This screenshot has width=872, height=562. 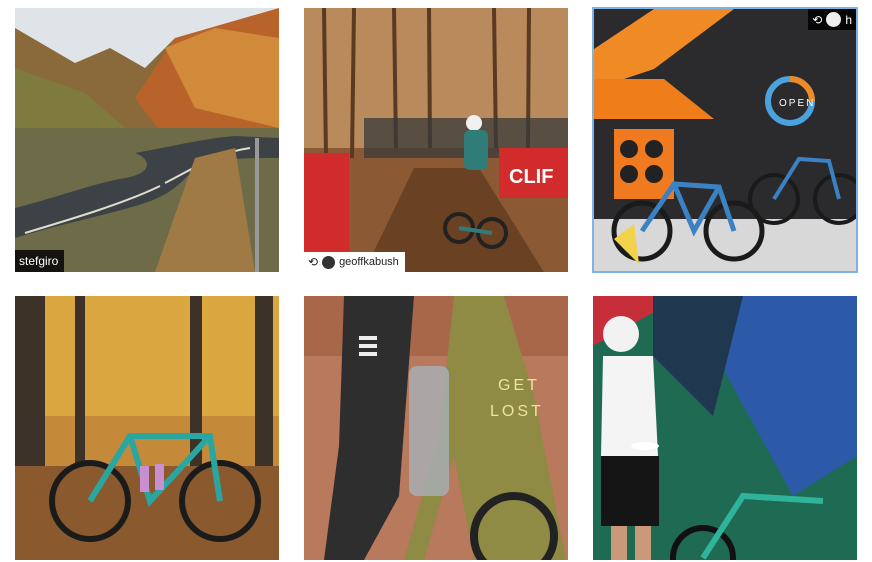 What do you see at coordinates (369, 262) in the screenshot?
I see `regram-username: geoffkabush` at bounding box center [369, 262].